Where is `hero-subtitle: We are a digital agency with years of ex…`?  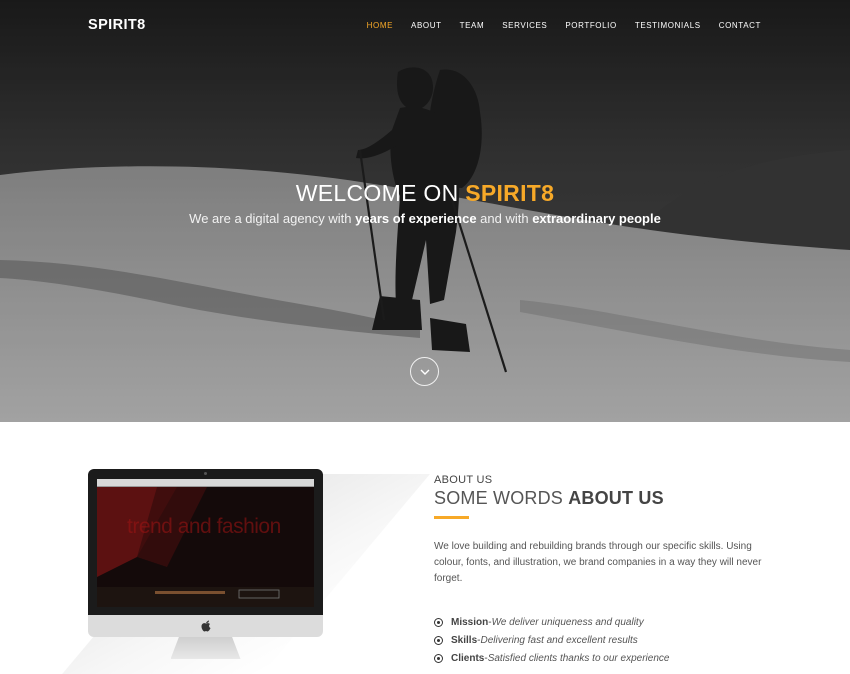
hero-subtitle: We are a digital agency with years of ex… is located at coordinates (425, 218).